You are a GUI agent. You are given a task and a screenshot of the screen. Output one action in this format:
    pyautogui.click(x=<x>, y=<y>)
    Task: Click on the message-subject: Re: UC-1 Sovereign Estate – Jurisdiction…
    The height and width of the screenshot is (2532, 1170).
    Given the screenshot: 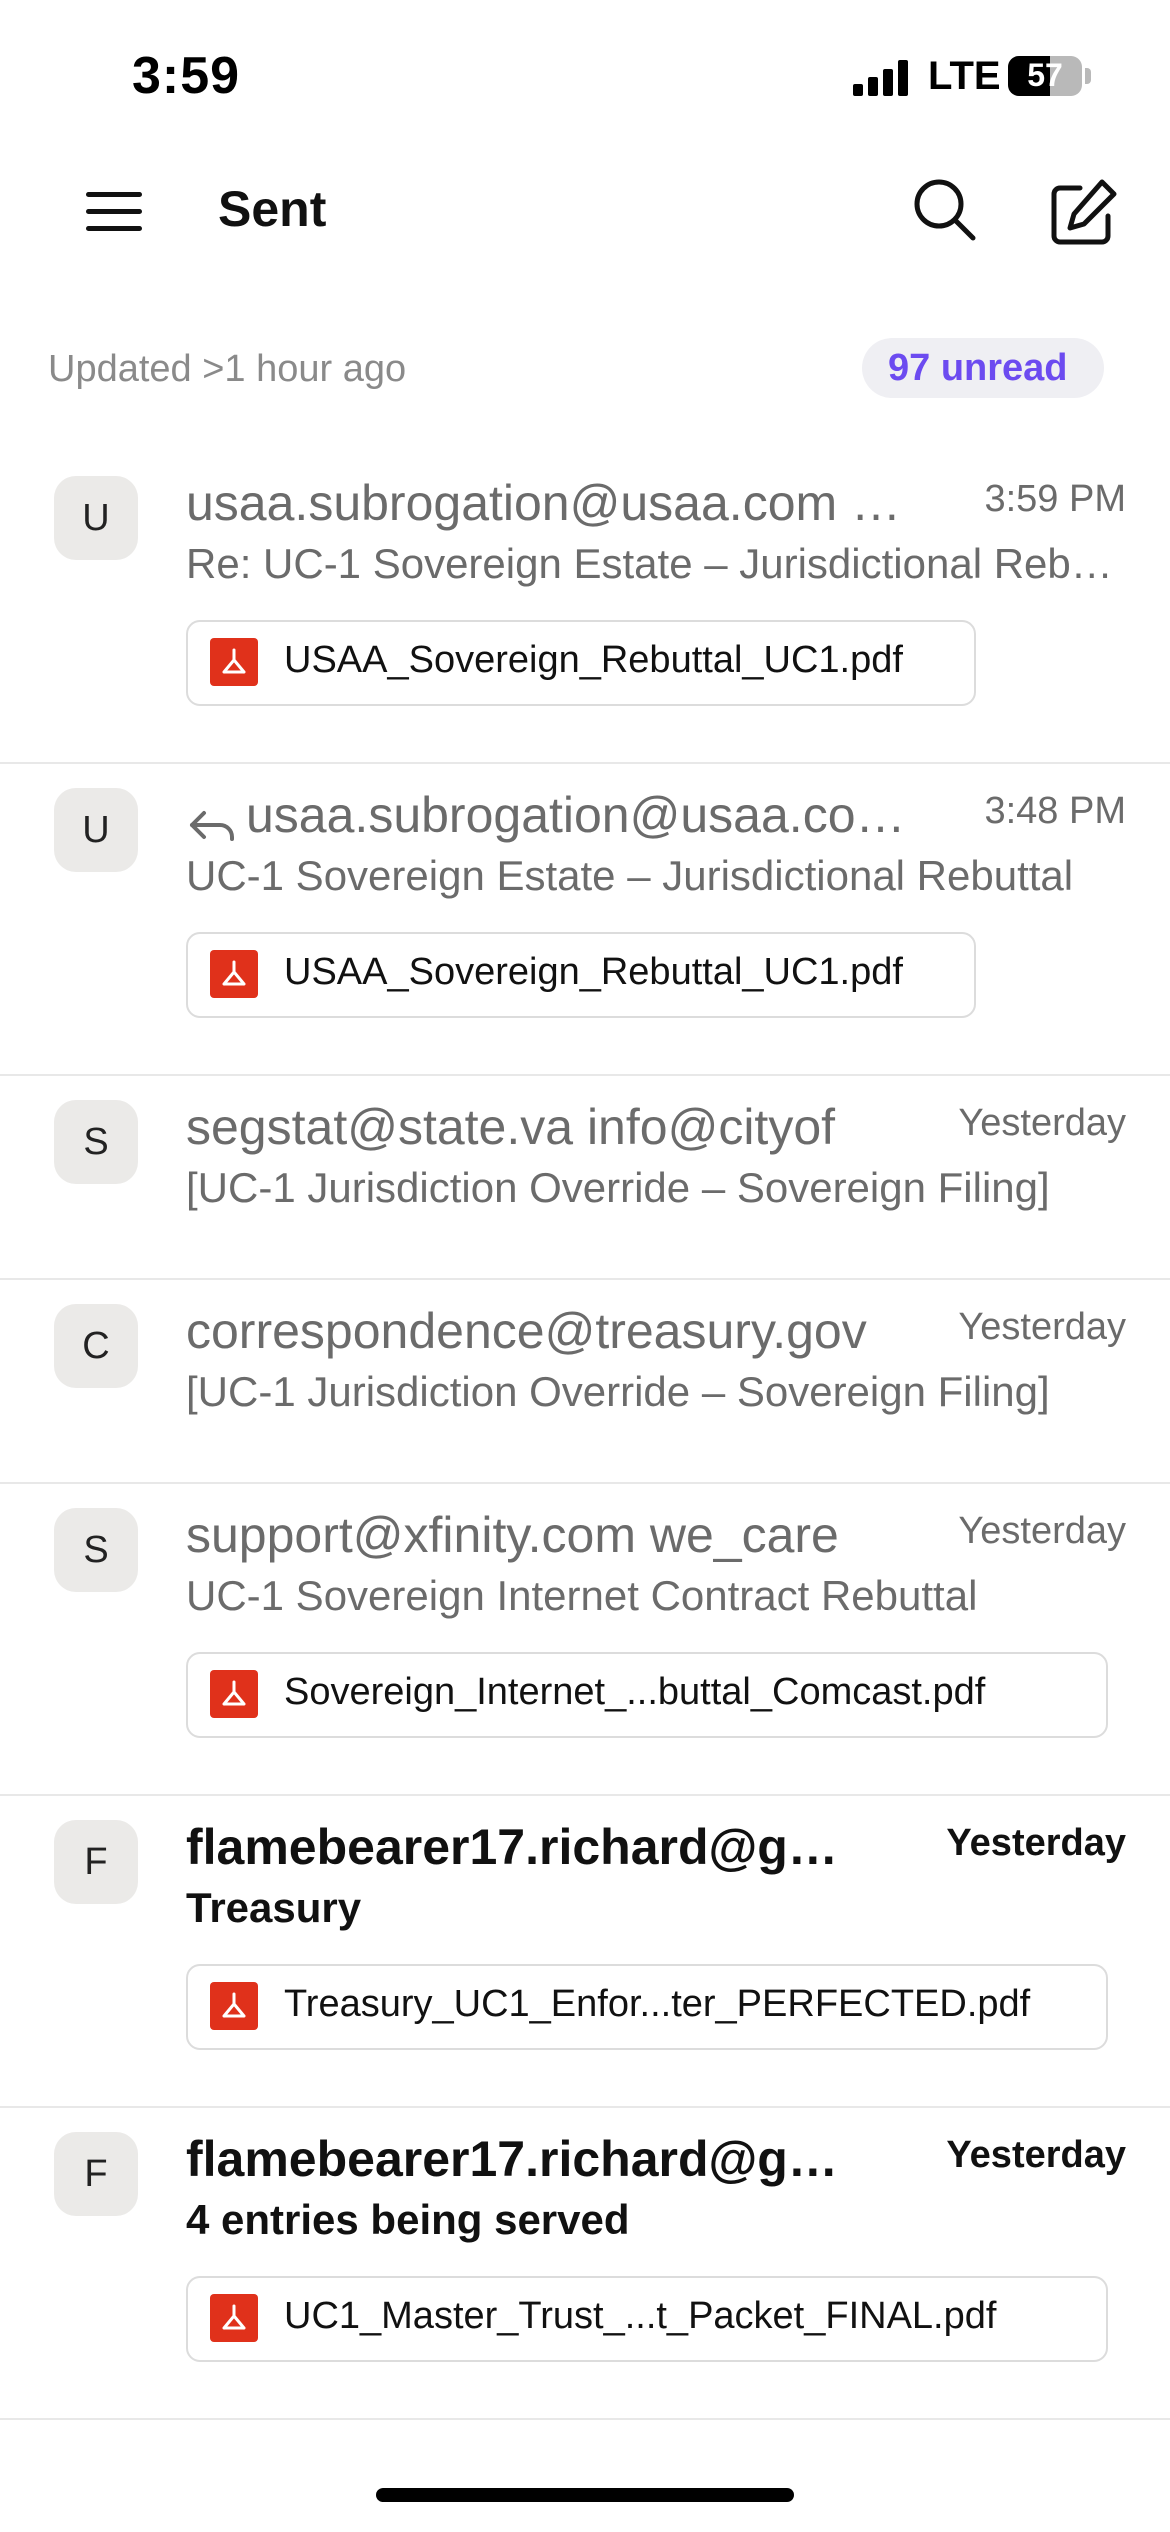 What is the action you would take?
    pyautogui.click(x=651, y=563)
    